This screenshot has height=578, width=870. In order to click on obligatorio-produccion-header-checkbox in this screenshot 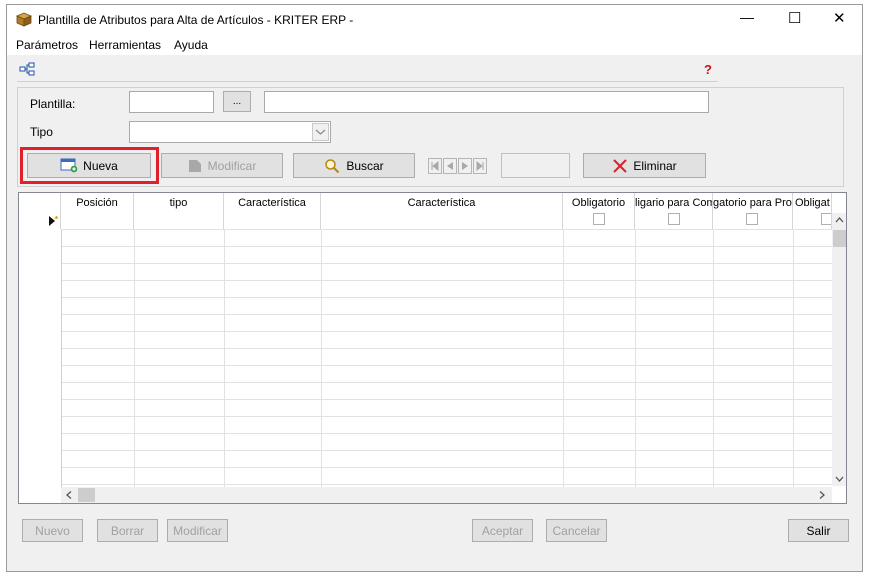, I will do `click(752, 219)`.